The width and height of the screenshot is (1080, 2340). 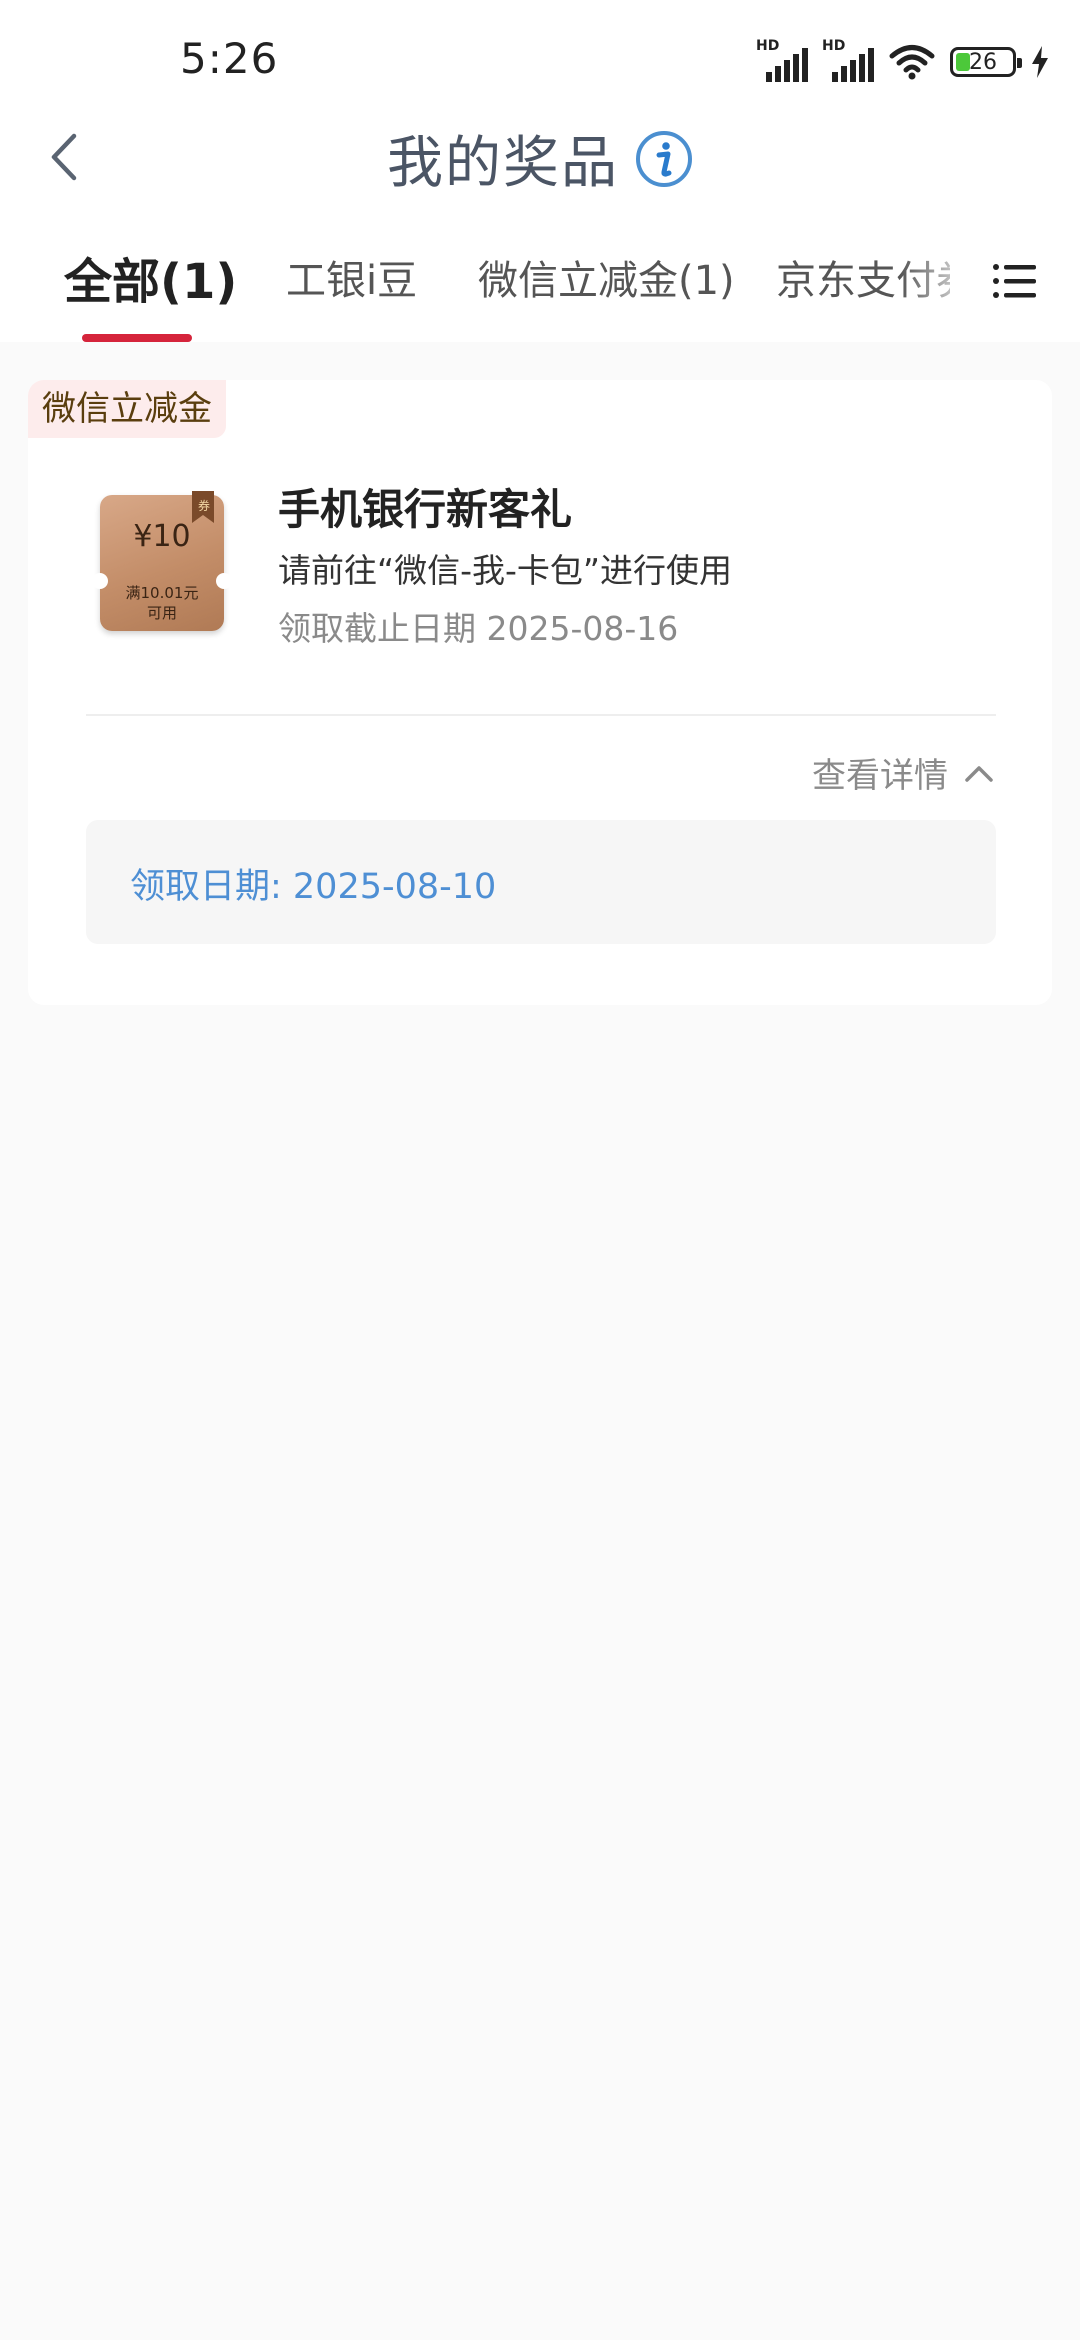 I want to click on battery-icon: 26, so click(x=986, y=62).